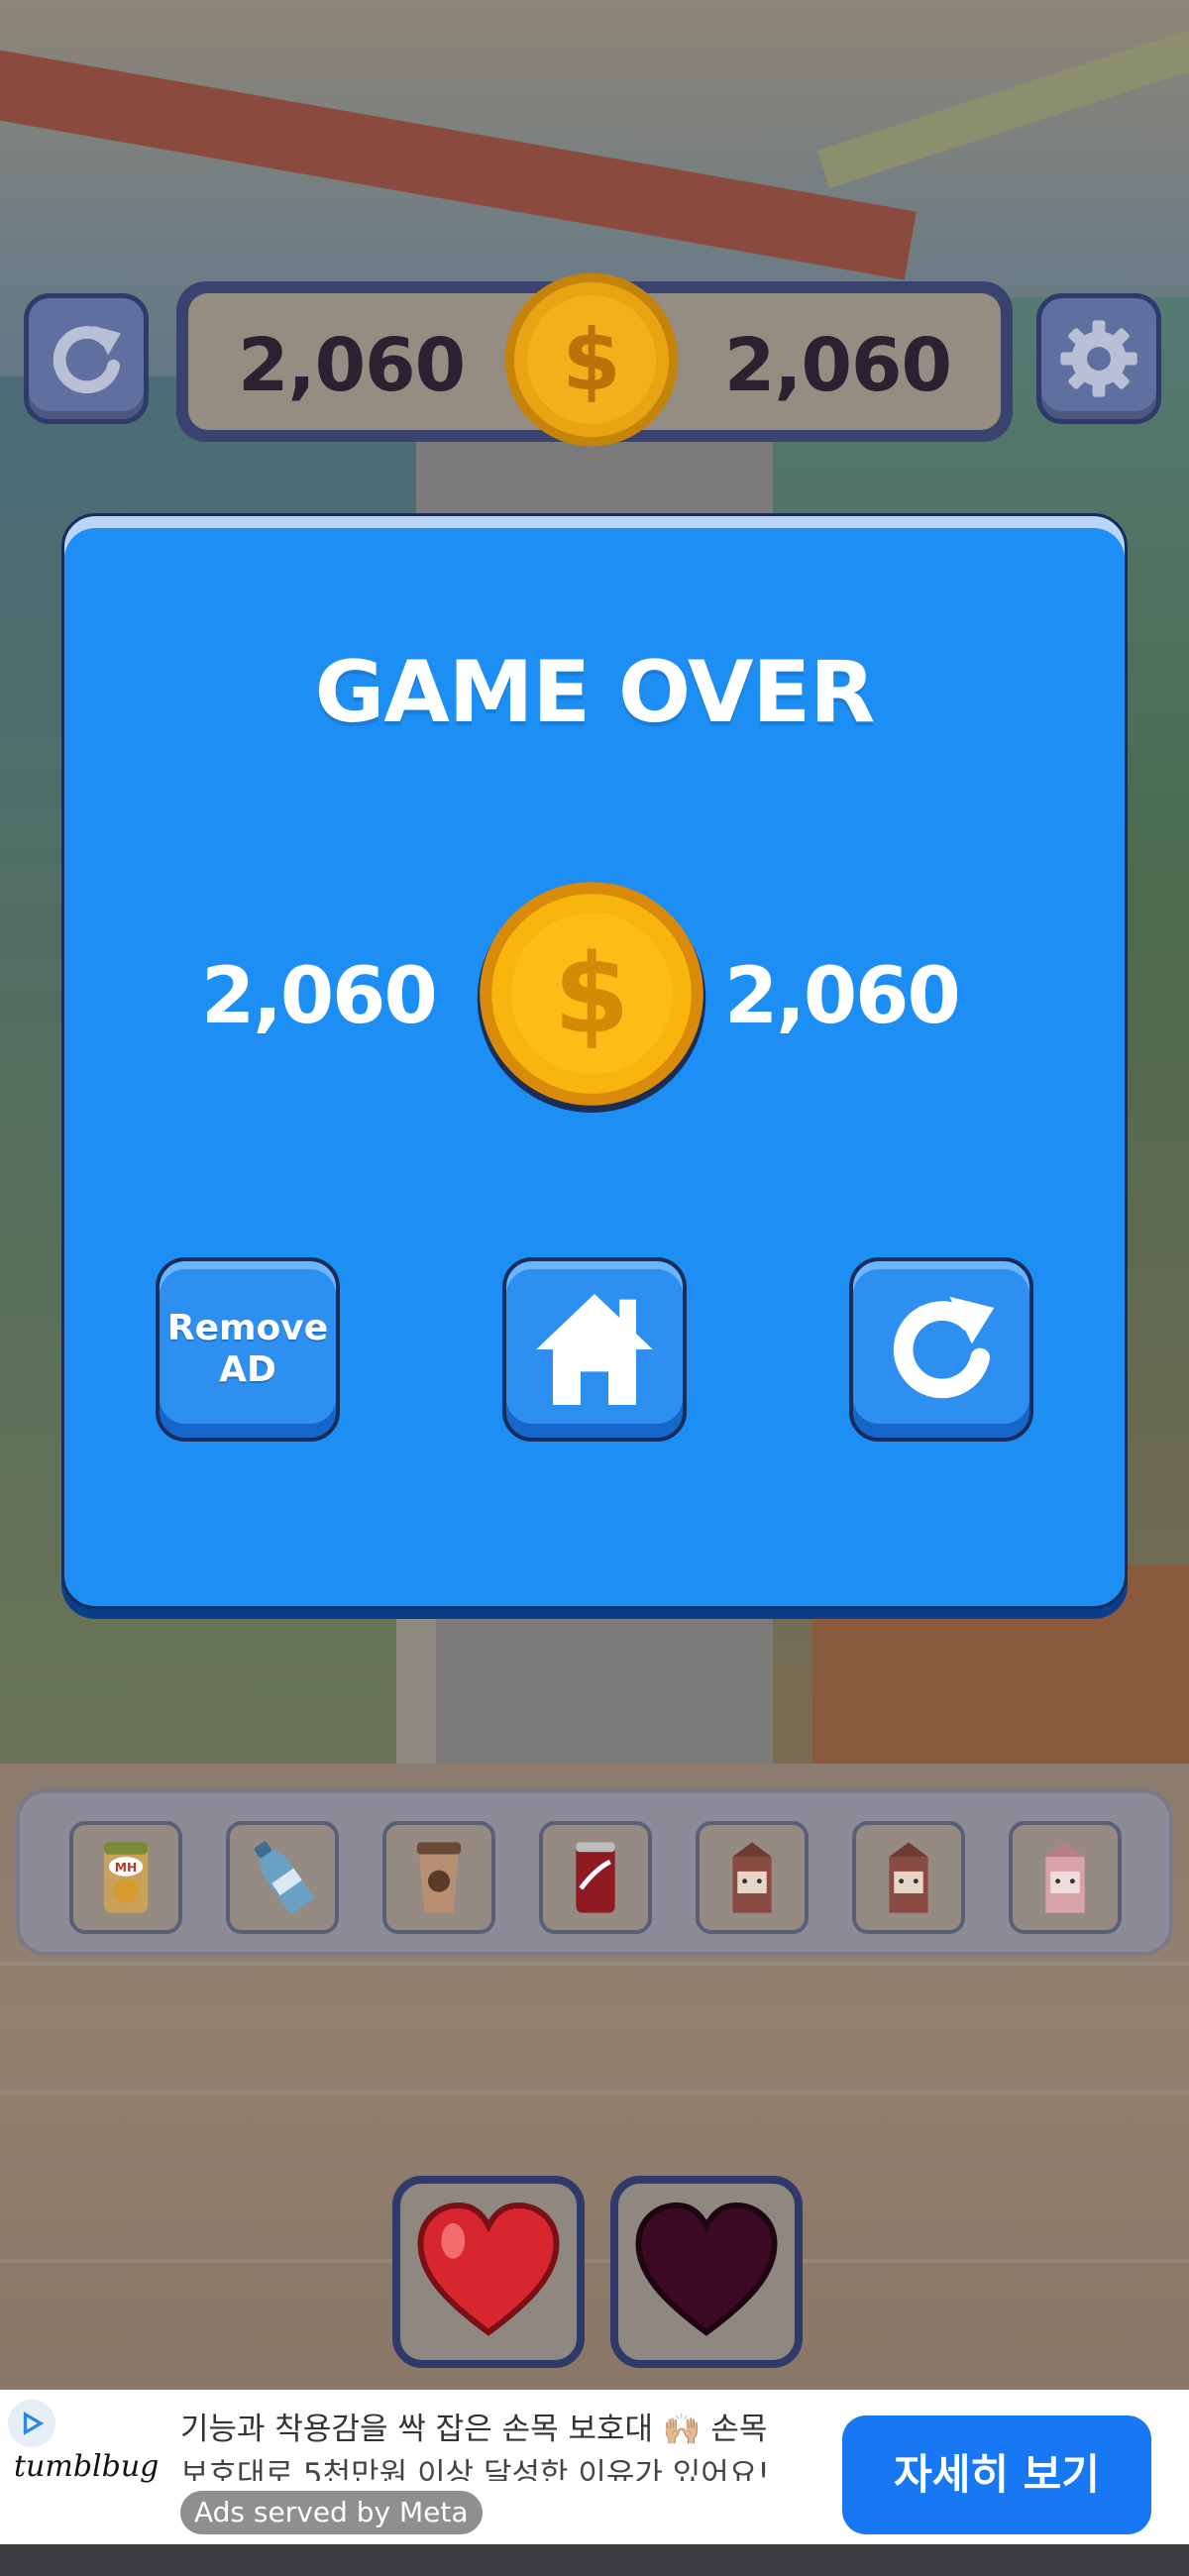  Describe the element at coordinates (594, 2560) in the screenshot. I see `system-nav-strip` at that location.